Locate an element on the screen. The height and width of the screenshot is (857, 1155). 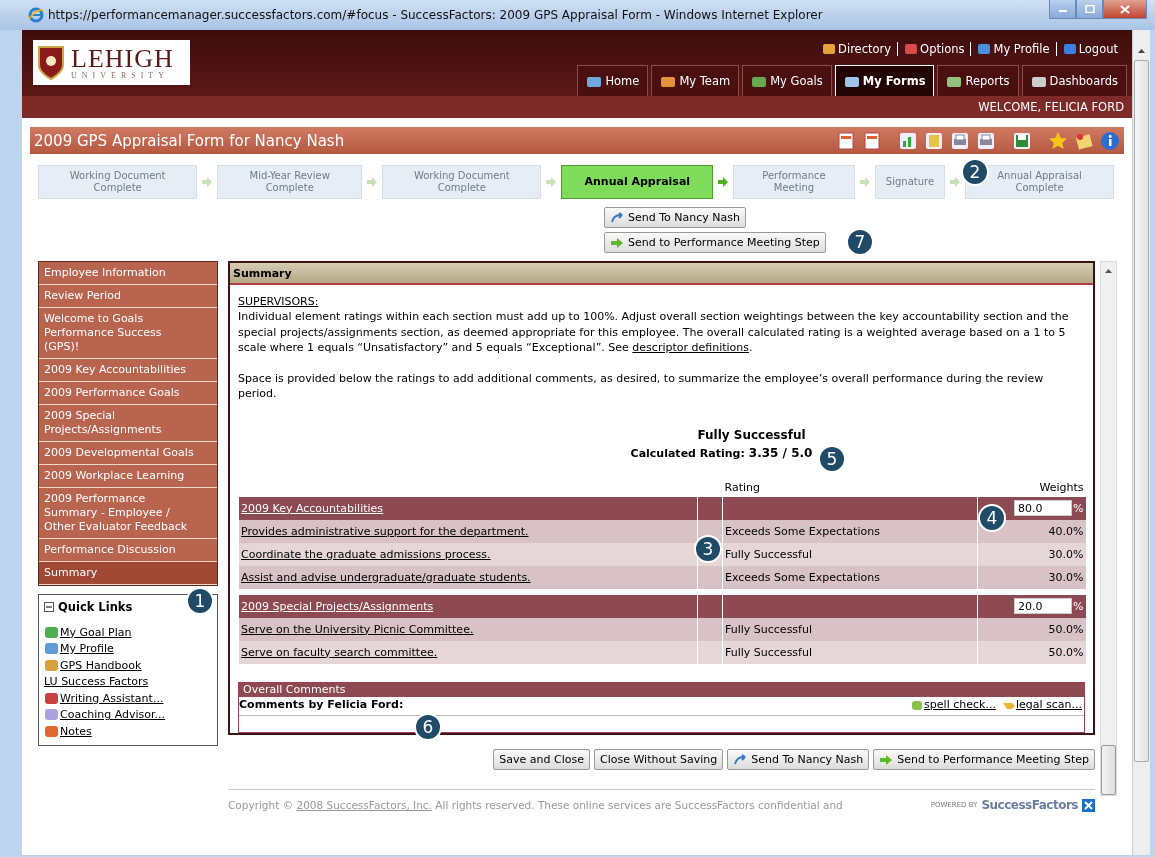
column-header: Weights is located at coordinates (1061, 488).